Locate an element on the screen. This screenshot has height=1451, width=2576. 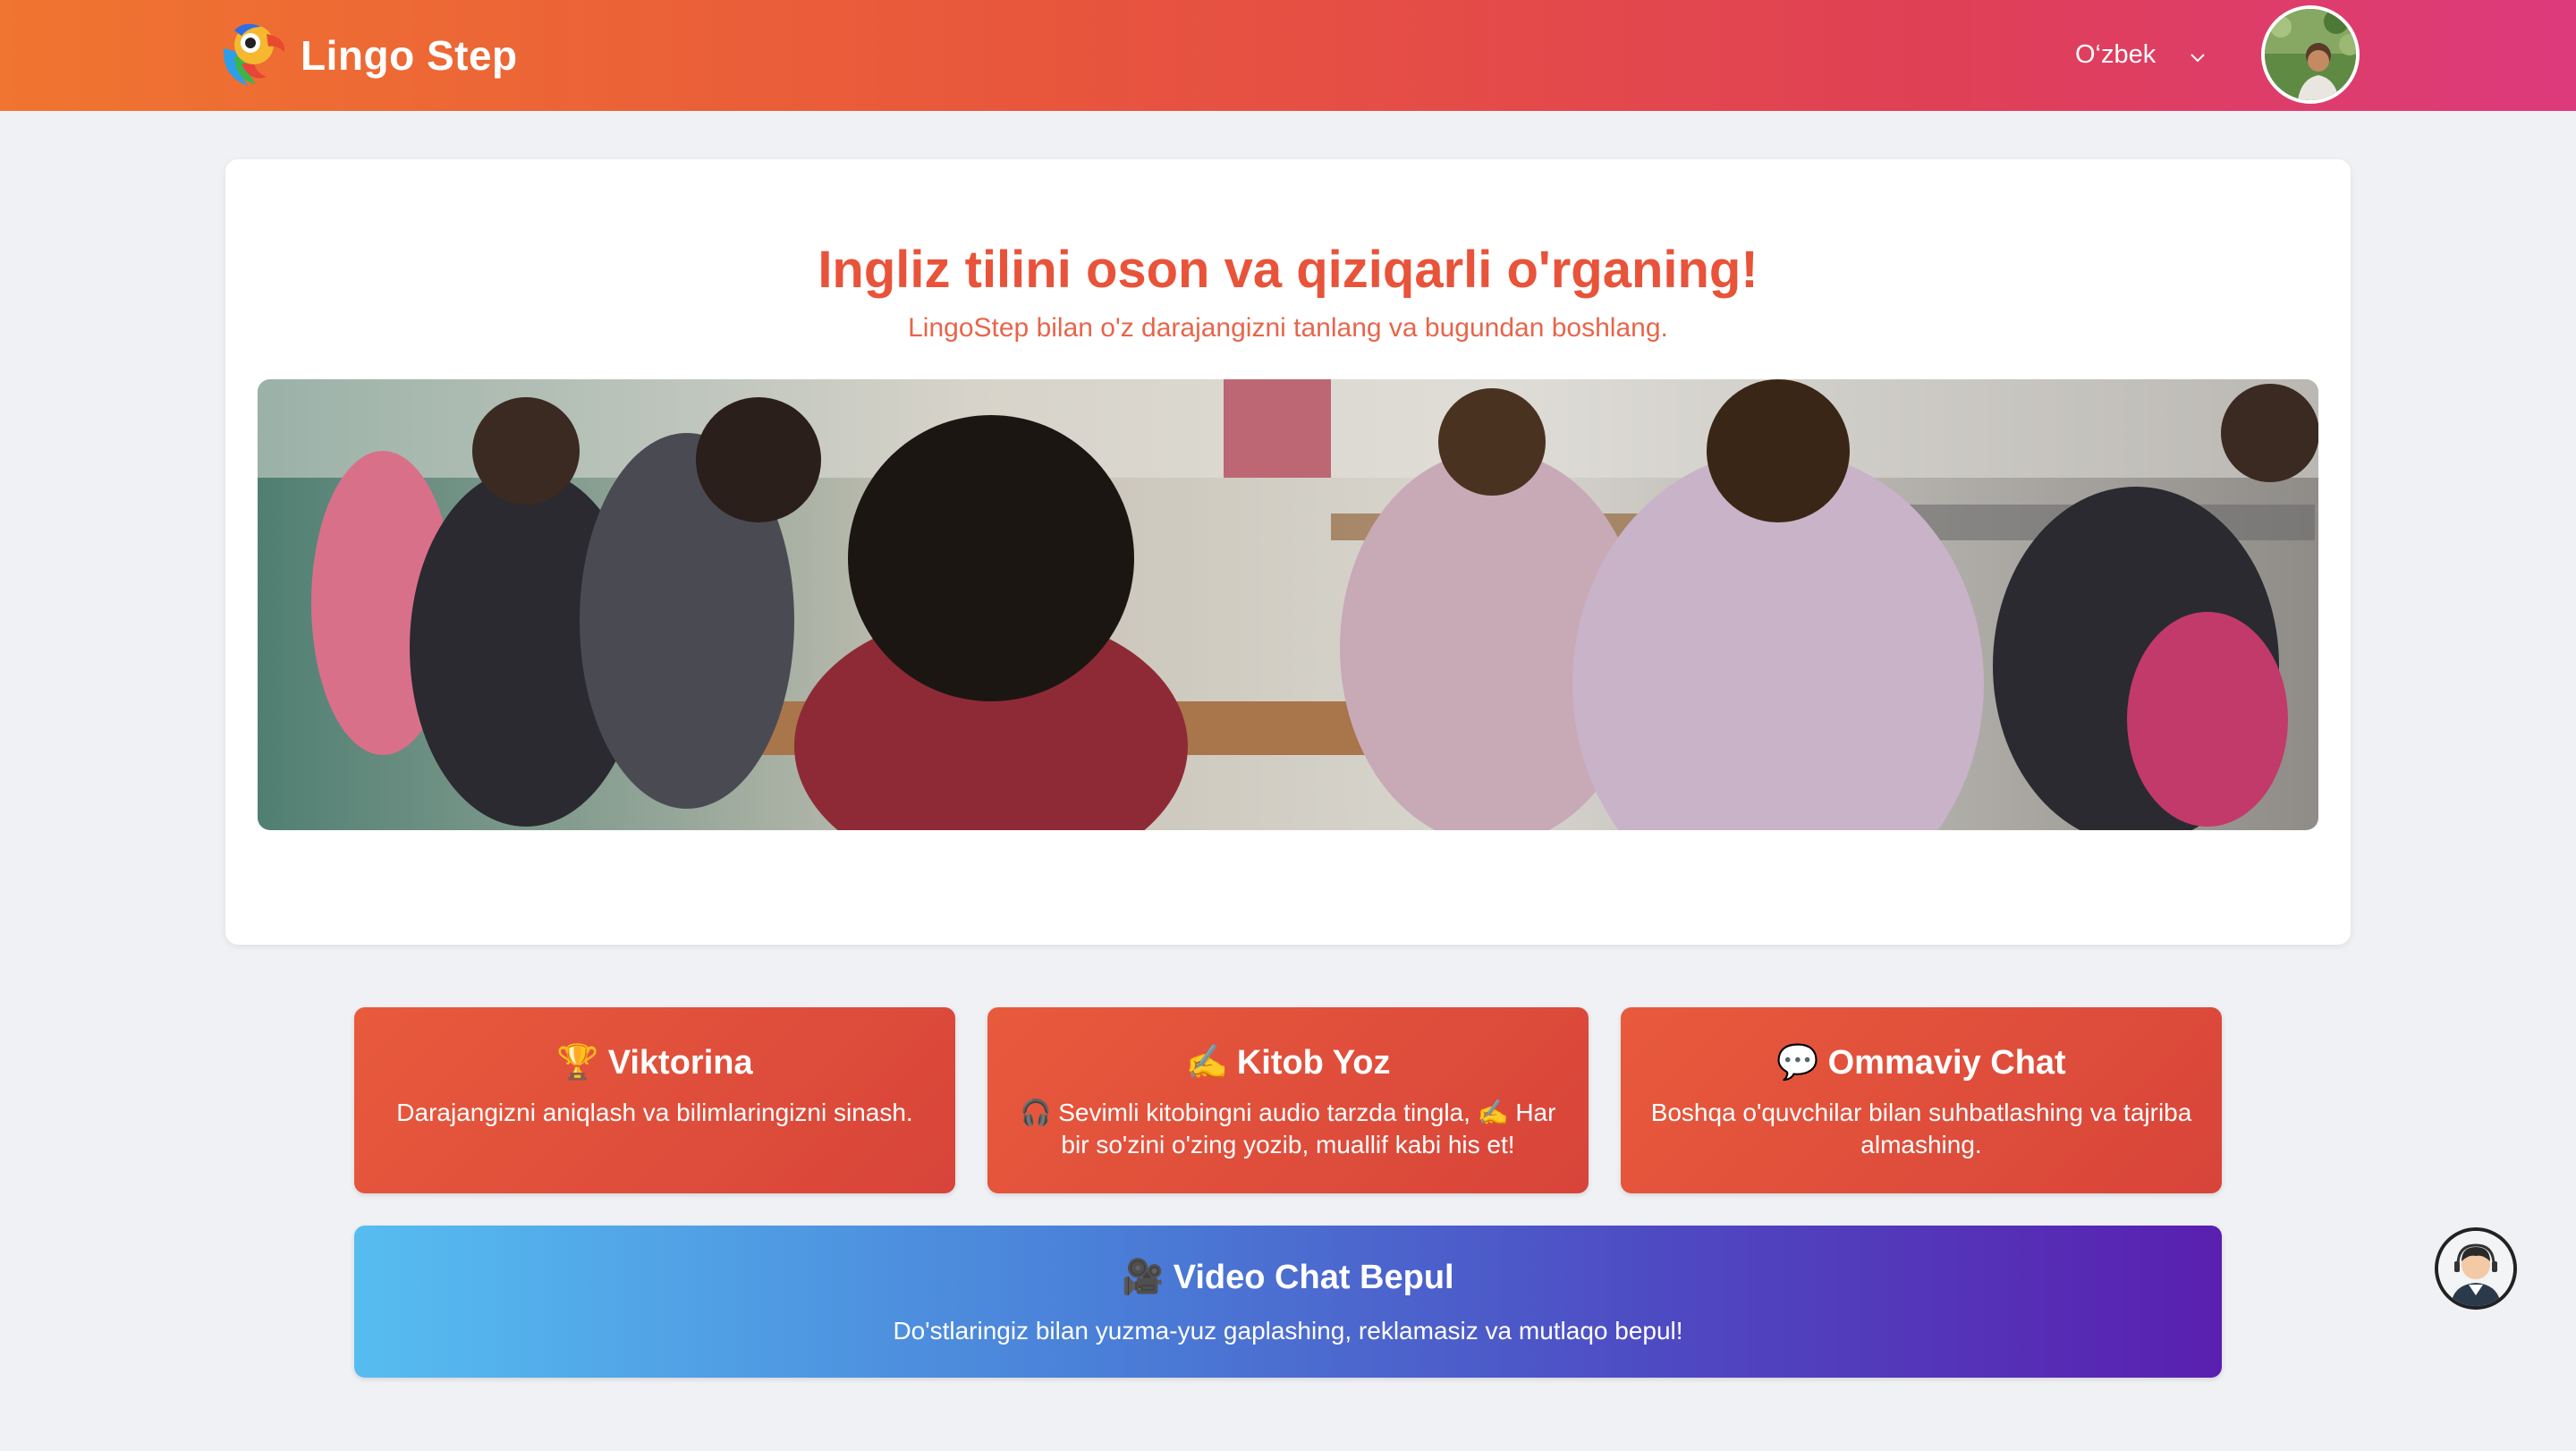
feature-title: 🏆 Viktorina is located at coordinates (654, 1062).